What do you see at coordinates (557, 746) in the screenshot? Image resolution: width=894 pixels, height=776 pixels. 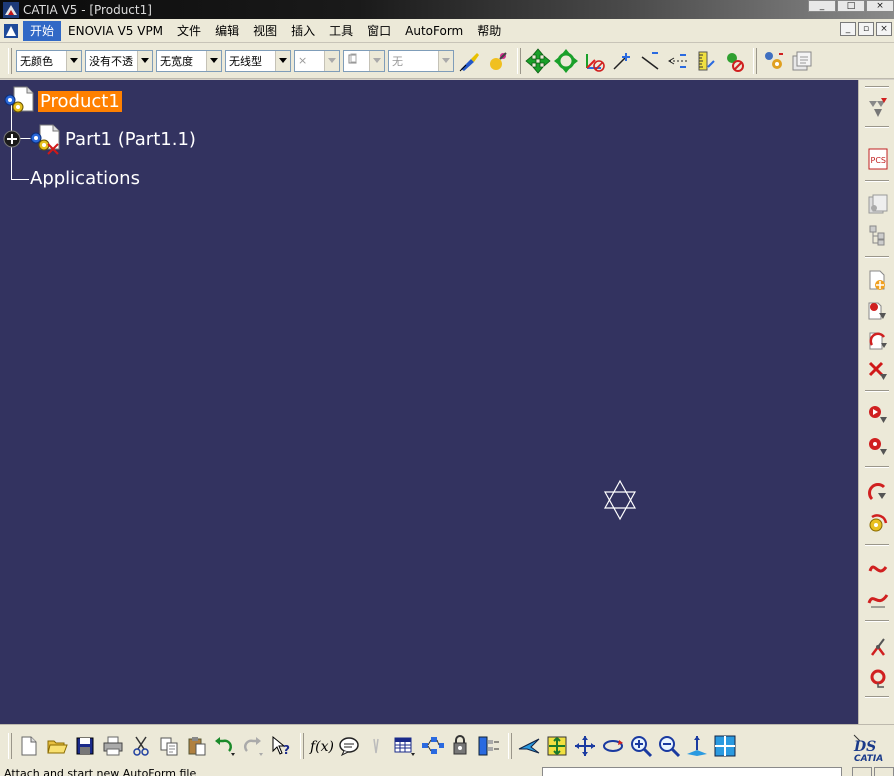 I see `fit-all-icon` at bounding box center [557, 746].